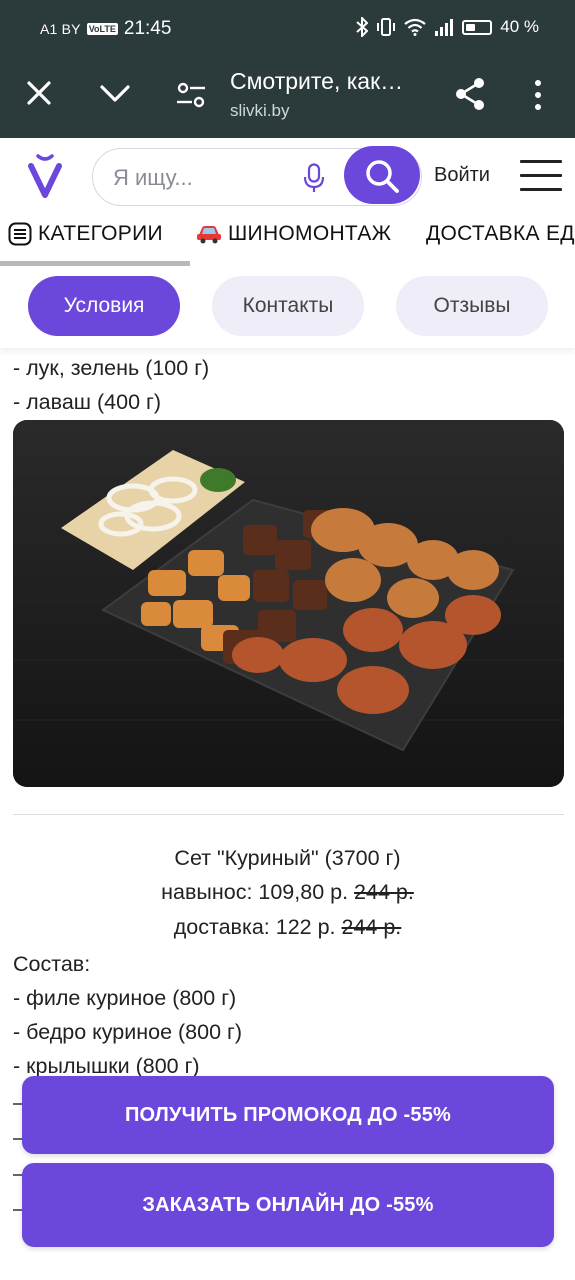 The height and width of the screenshot is (1280, 575). What do you see at coordinates (254, 927) in the screenshot?
I see `delivery-new-price: доставка: 122 р.` at bounding box center [254, 927].